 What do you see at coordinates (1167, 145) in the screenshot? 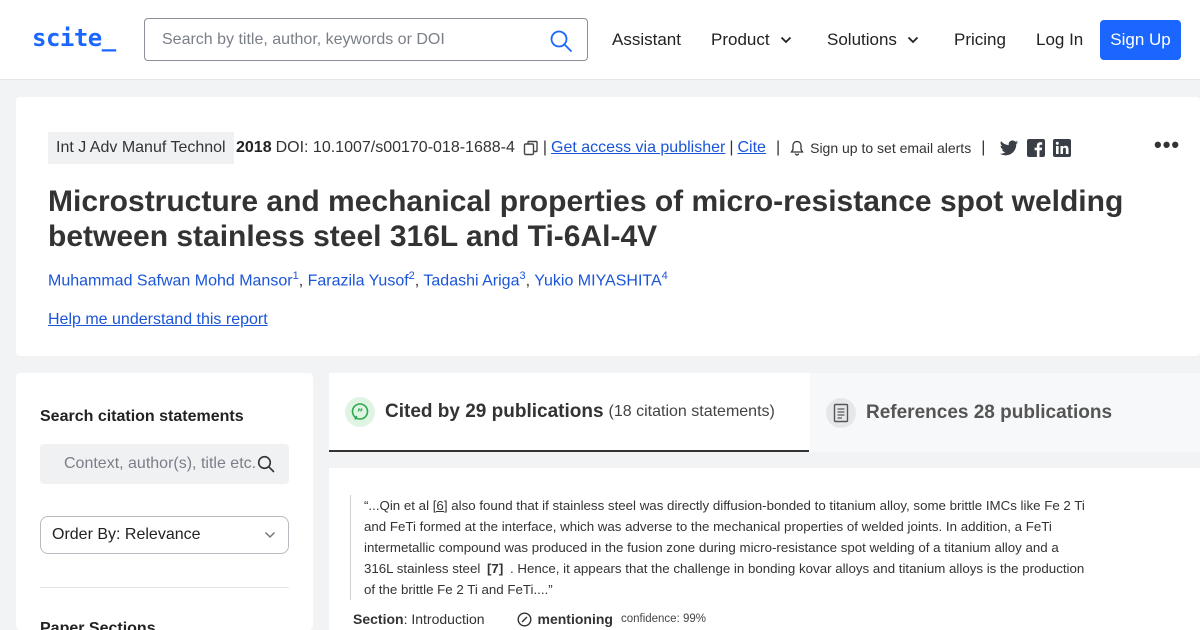
I see `more-options-icon: •••` at bounding box center [1167, 145].